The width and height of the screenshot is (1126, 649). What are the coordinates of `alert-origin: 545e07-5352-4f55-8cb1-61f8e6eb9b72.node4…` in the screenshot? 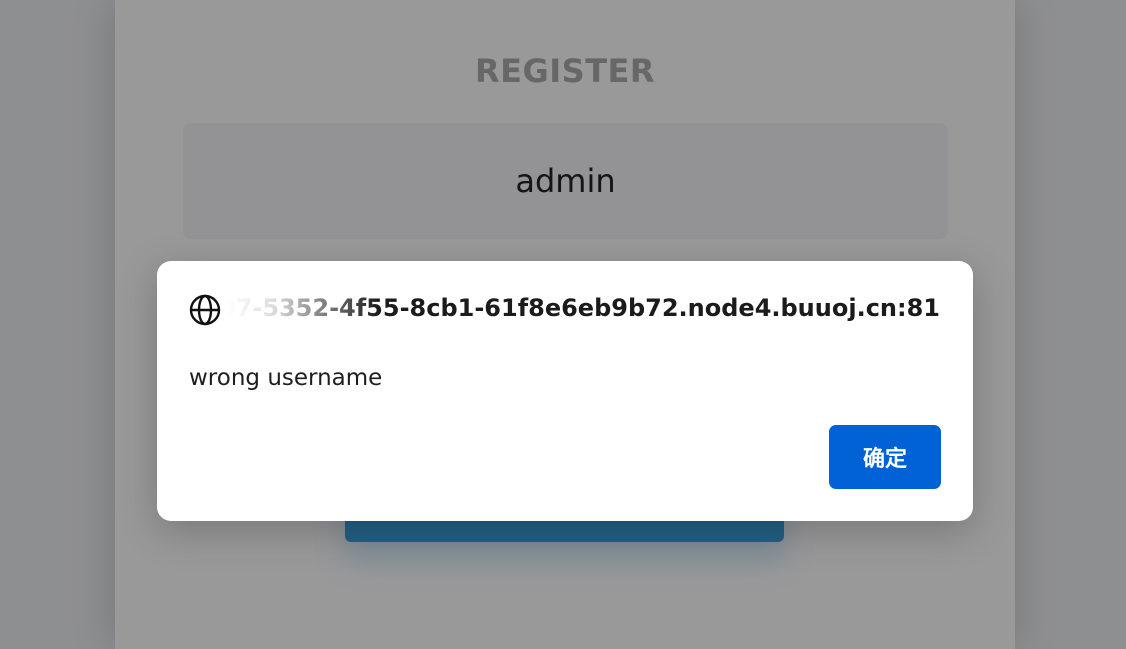 It's located at (564, 310).